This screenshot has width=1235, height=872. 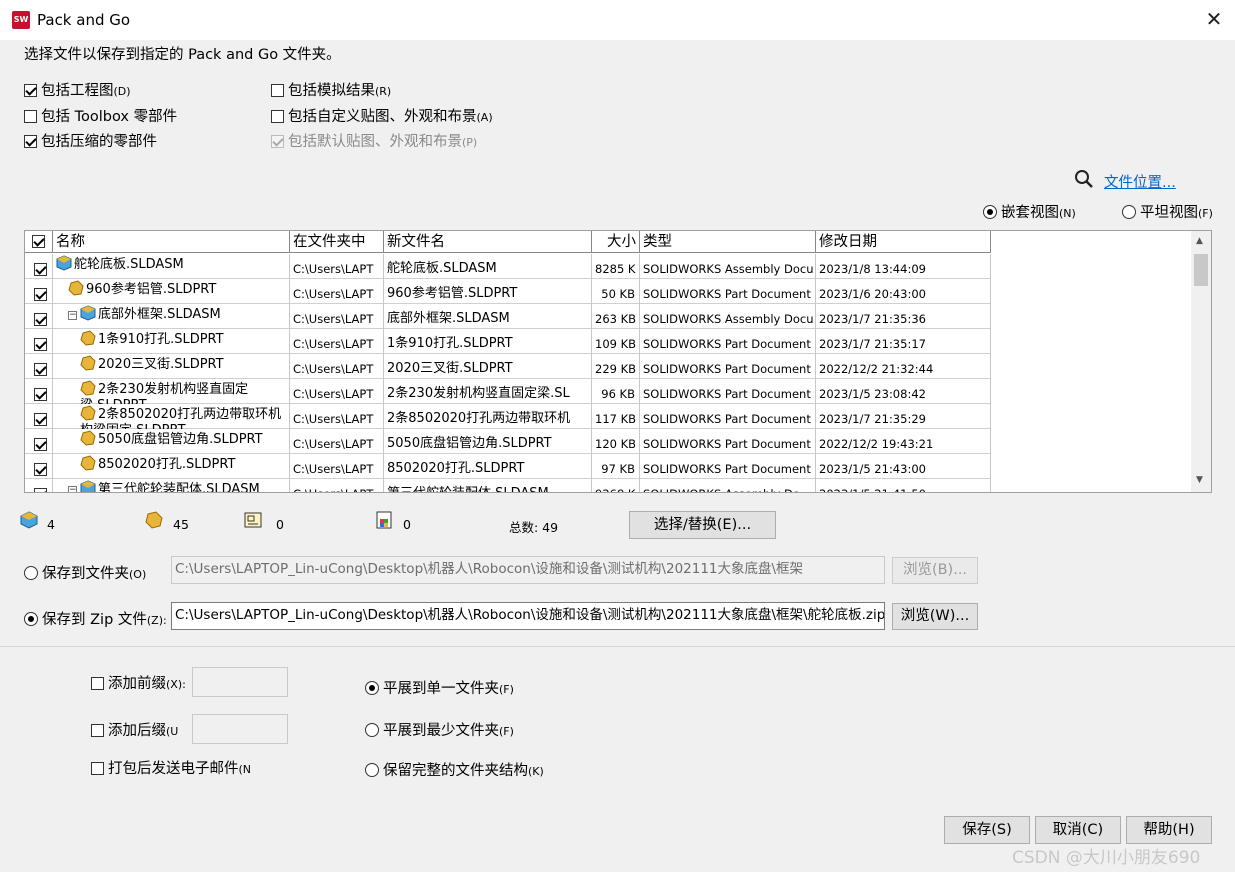 I want to click on cancel-button: 取消(C), so click(x=1078, y=830).